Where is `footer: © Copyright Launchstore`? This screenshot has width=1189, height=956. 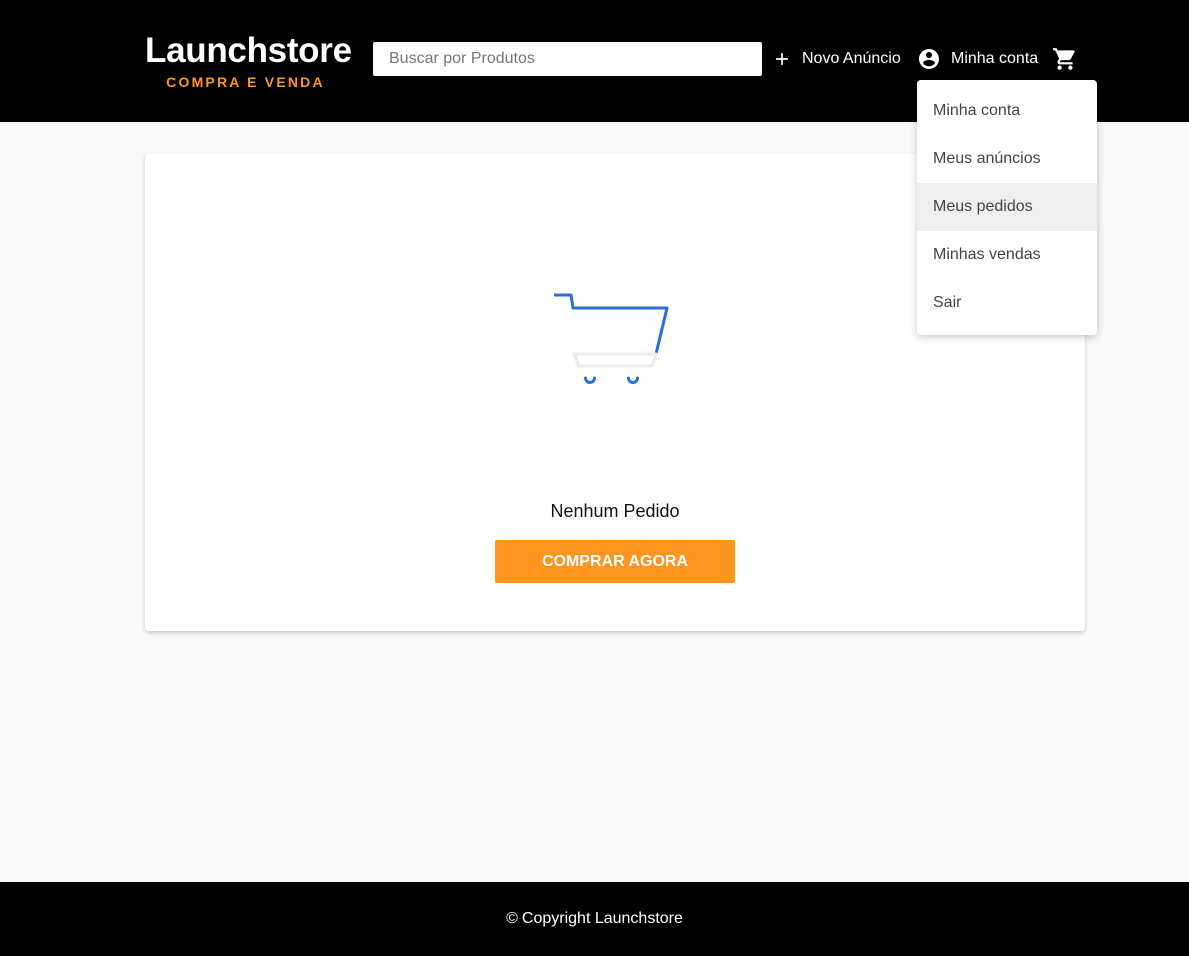 footer: © Copyright Launchstore is located at coordinates (594, 919).